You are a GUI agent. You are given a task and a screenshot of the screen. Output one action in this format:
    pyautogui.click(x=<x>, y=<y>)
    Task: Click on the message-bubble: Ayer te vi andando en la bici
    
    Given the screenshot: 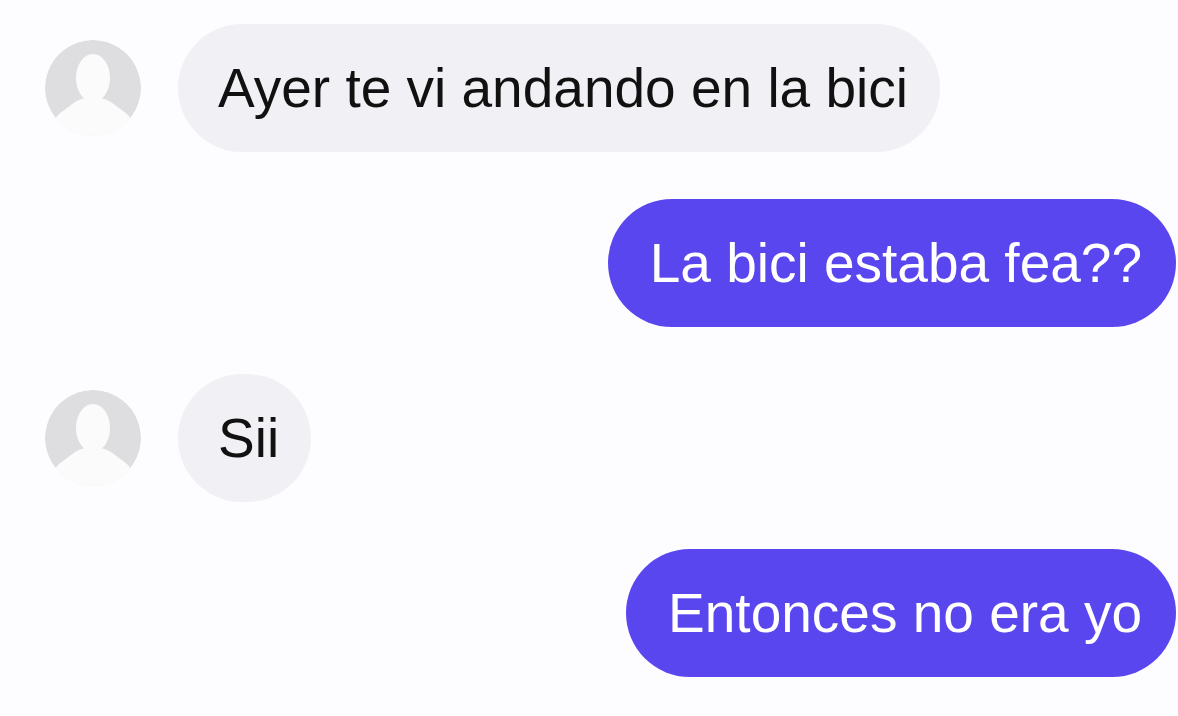 What is the action you would take?
    pyautogui.click(x=559, y=88)
    